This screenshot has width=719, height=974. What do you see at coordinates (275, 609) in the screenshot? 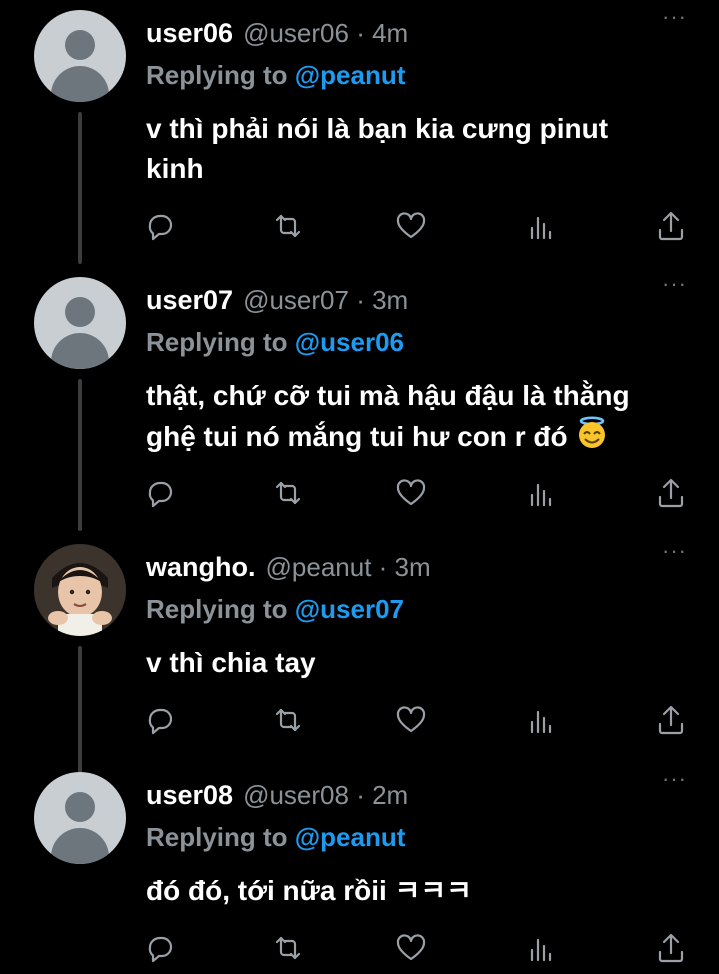
I see `replying-to: Replying to @user07` at bounding box center [275, 609].